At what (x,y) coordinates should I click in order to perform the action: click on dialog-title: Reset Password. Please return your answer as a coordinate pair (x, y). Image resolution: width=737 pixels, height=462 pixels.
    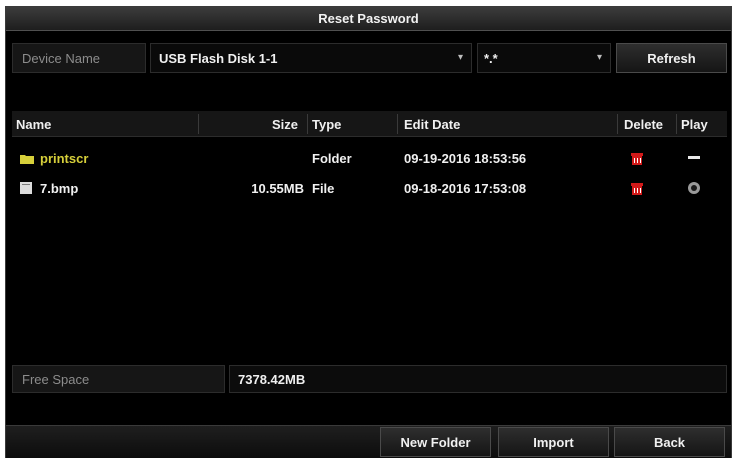
    Looking at the image, I should click on (368, 19).